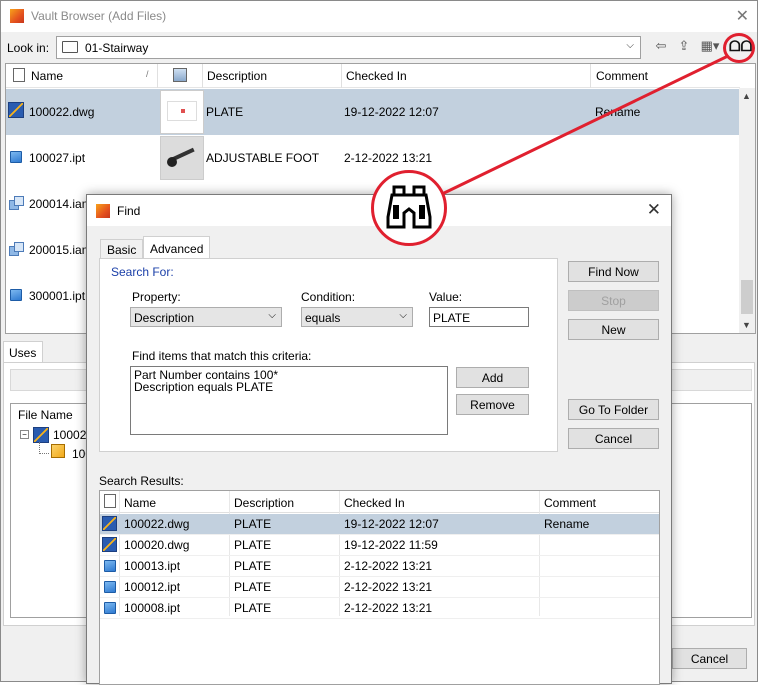  I want to click on callout-zoom-circle, so click(409, 208).